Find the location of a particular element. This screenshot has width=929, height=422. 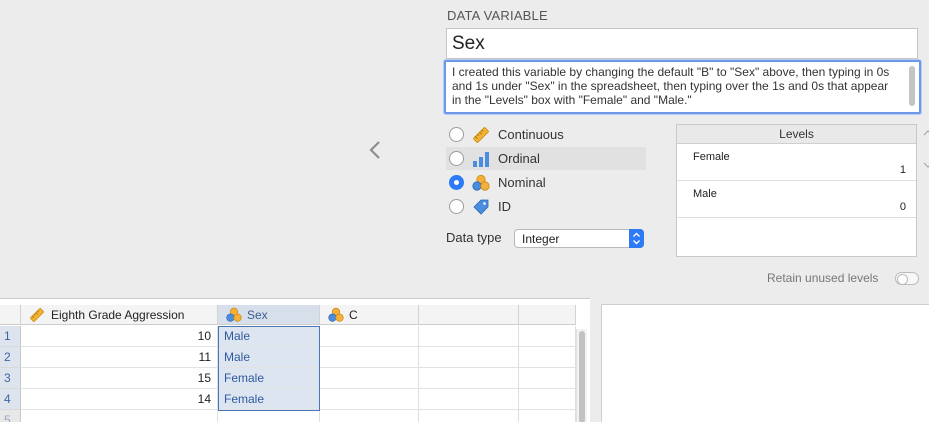

row-number: 1 is located at coordinates (10, 336).